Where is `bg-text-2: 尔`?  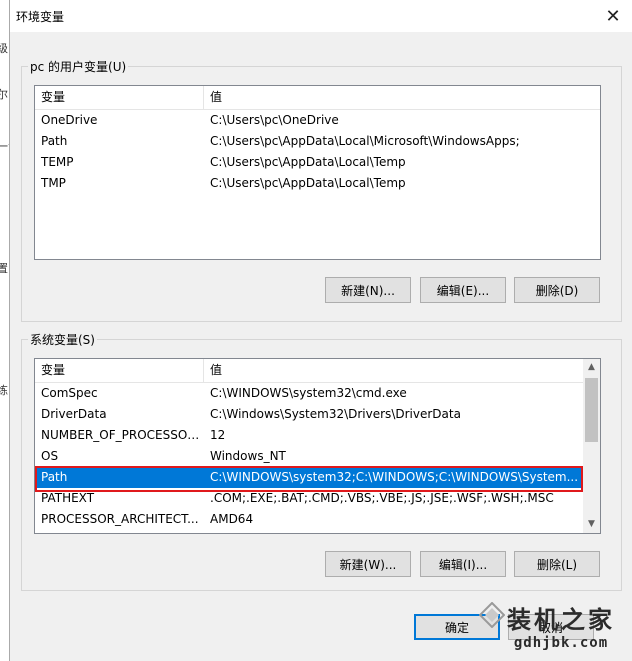 bg-text-2: 尔 is located at coordinates (4, 94).